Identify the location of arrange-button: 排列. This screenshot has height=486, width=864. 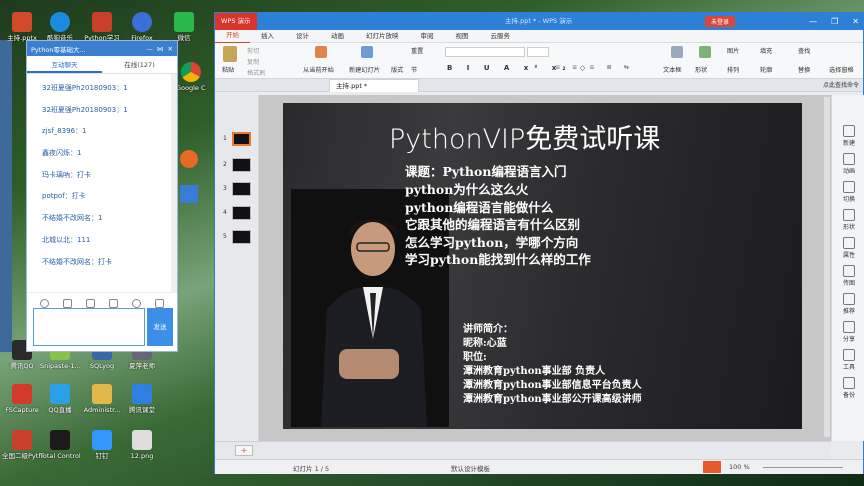
(733, 69).